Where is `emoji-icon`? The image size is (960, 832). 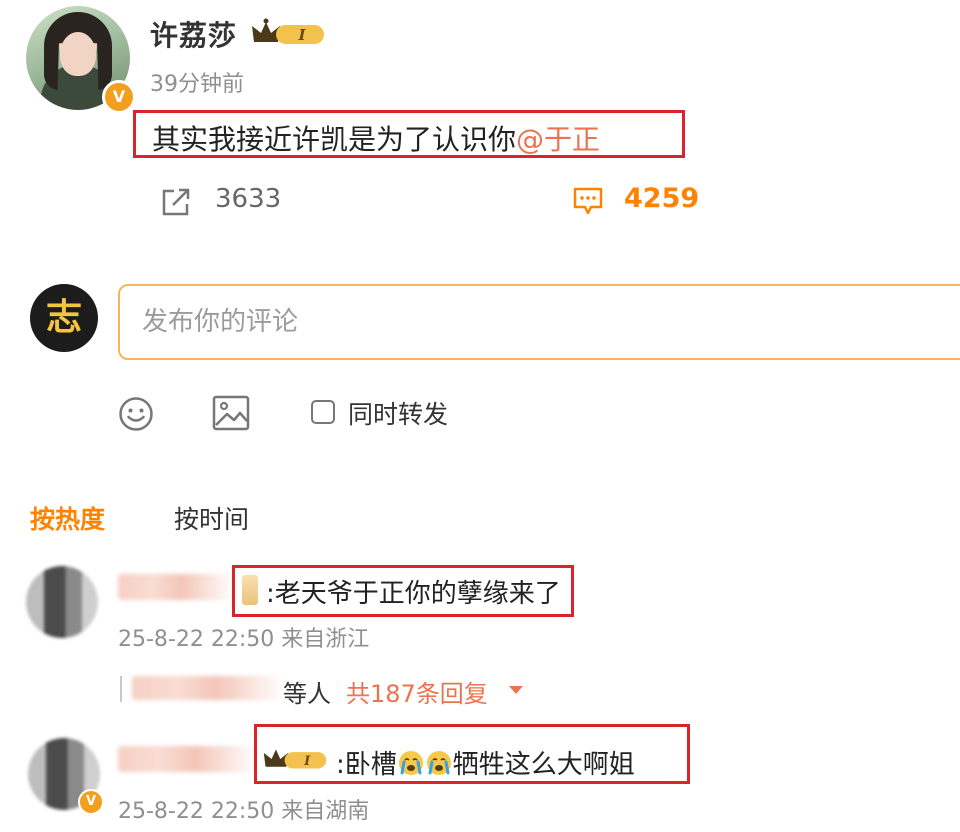 emoji-icon is located at coordinates (136, 414).